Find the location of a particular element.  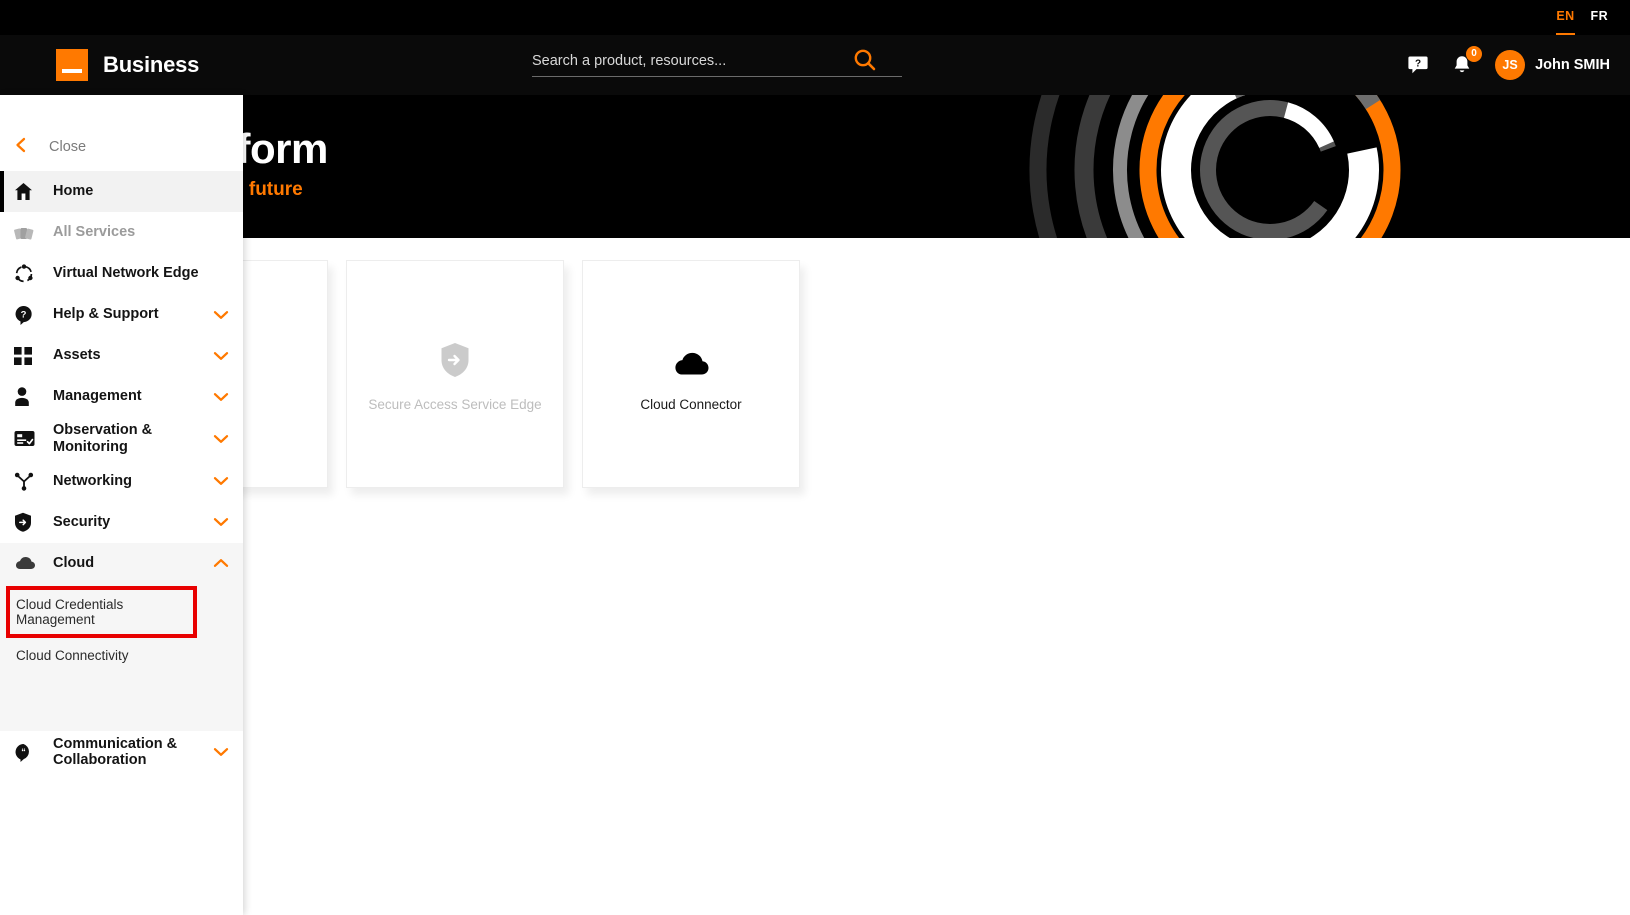

search-container is located at coordinates (717, 63).